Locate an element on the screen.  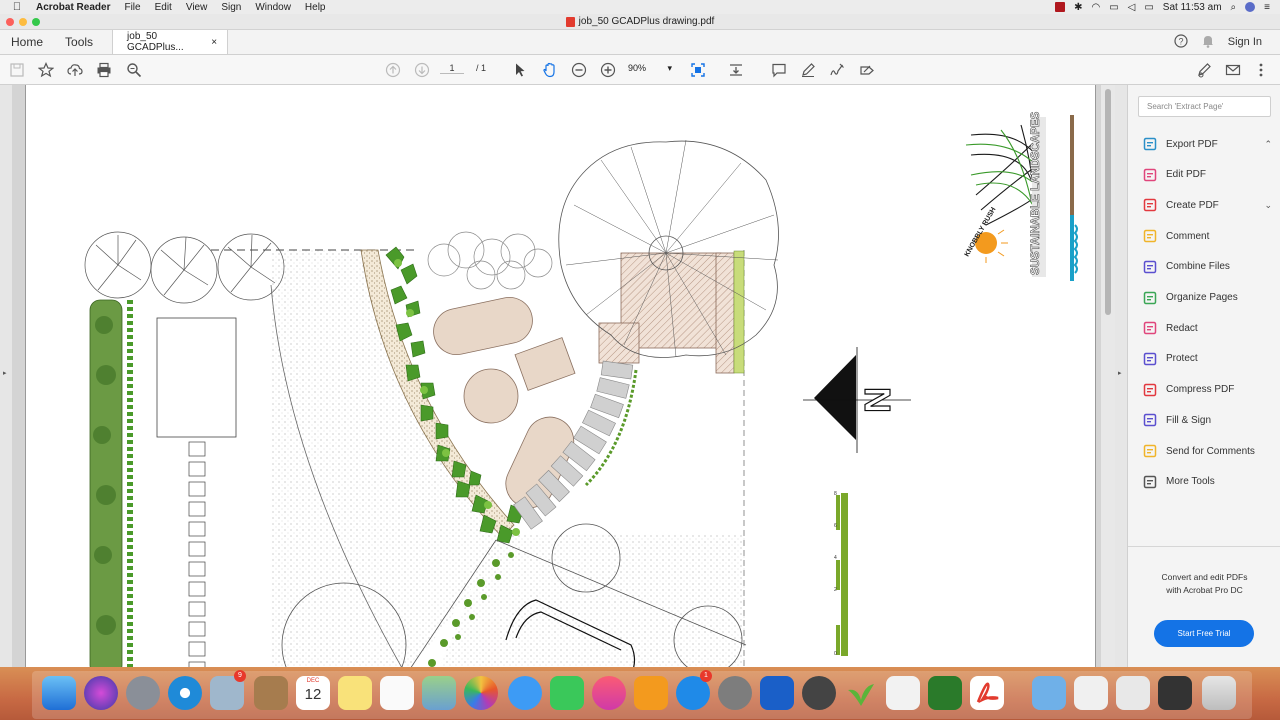
contacts-icon is located at coordinates (271, 693).